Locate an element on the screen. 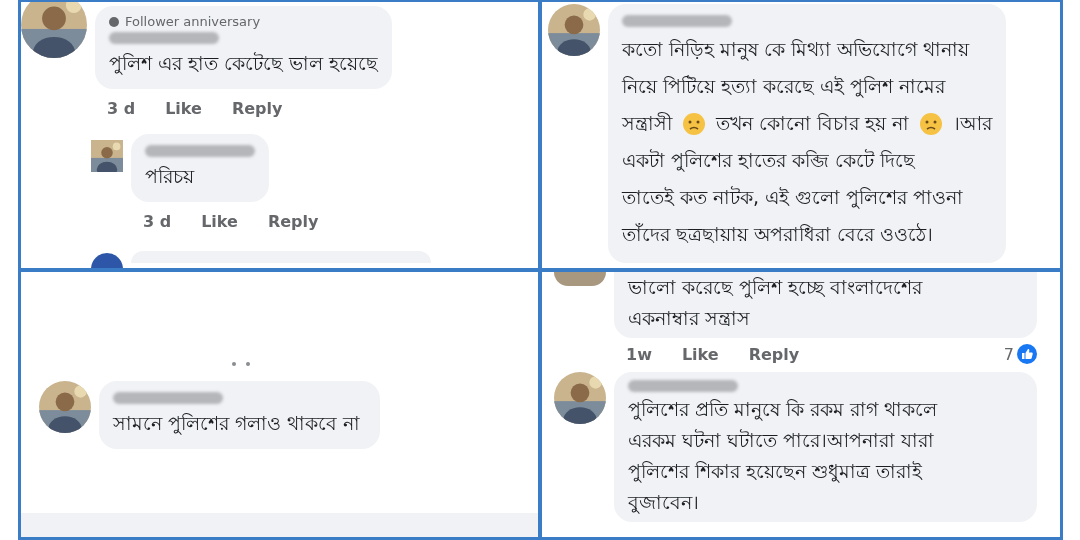  comment-text: এরকম ঘটনা ঘটাতে পারে।আপনারা যারা is located at coordinates (781, 440).